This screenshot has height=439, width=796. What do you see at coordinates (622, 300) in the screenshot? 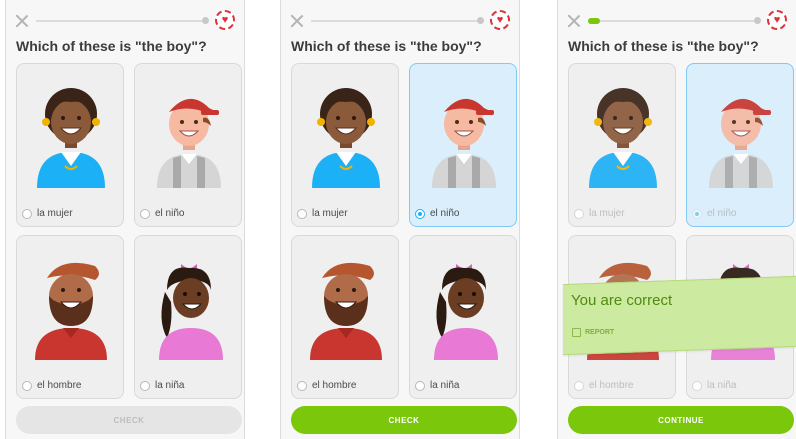
I see `feedback-title: You are correct` at bounding box center [622, 300].